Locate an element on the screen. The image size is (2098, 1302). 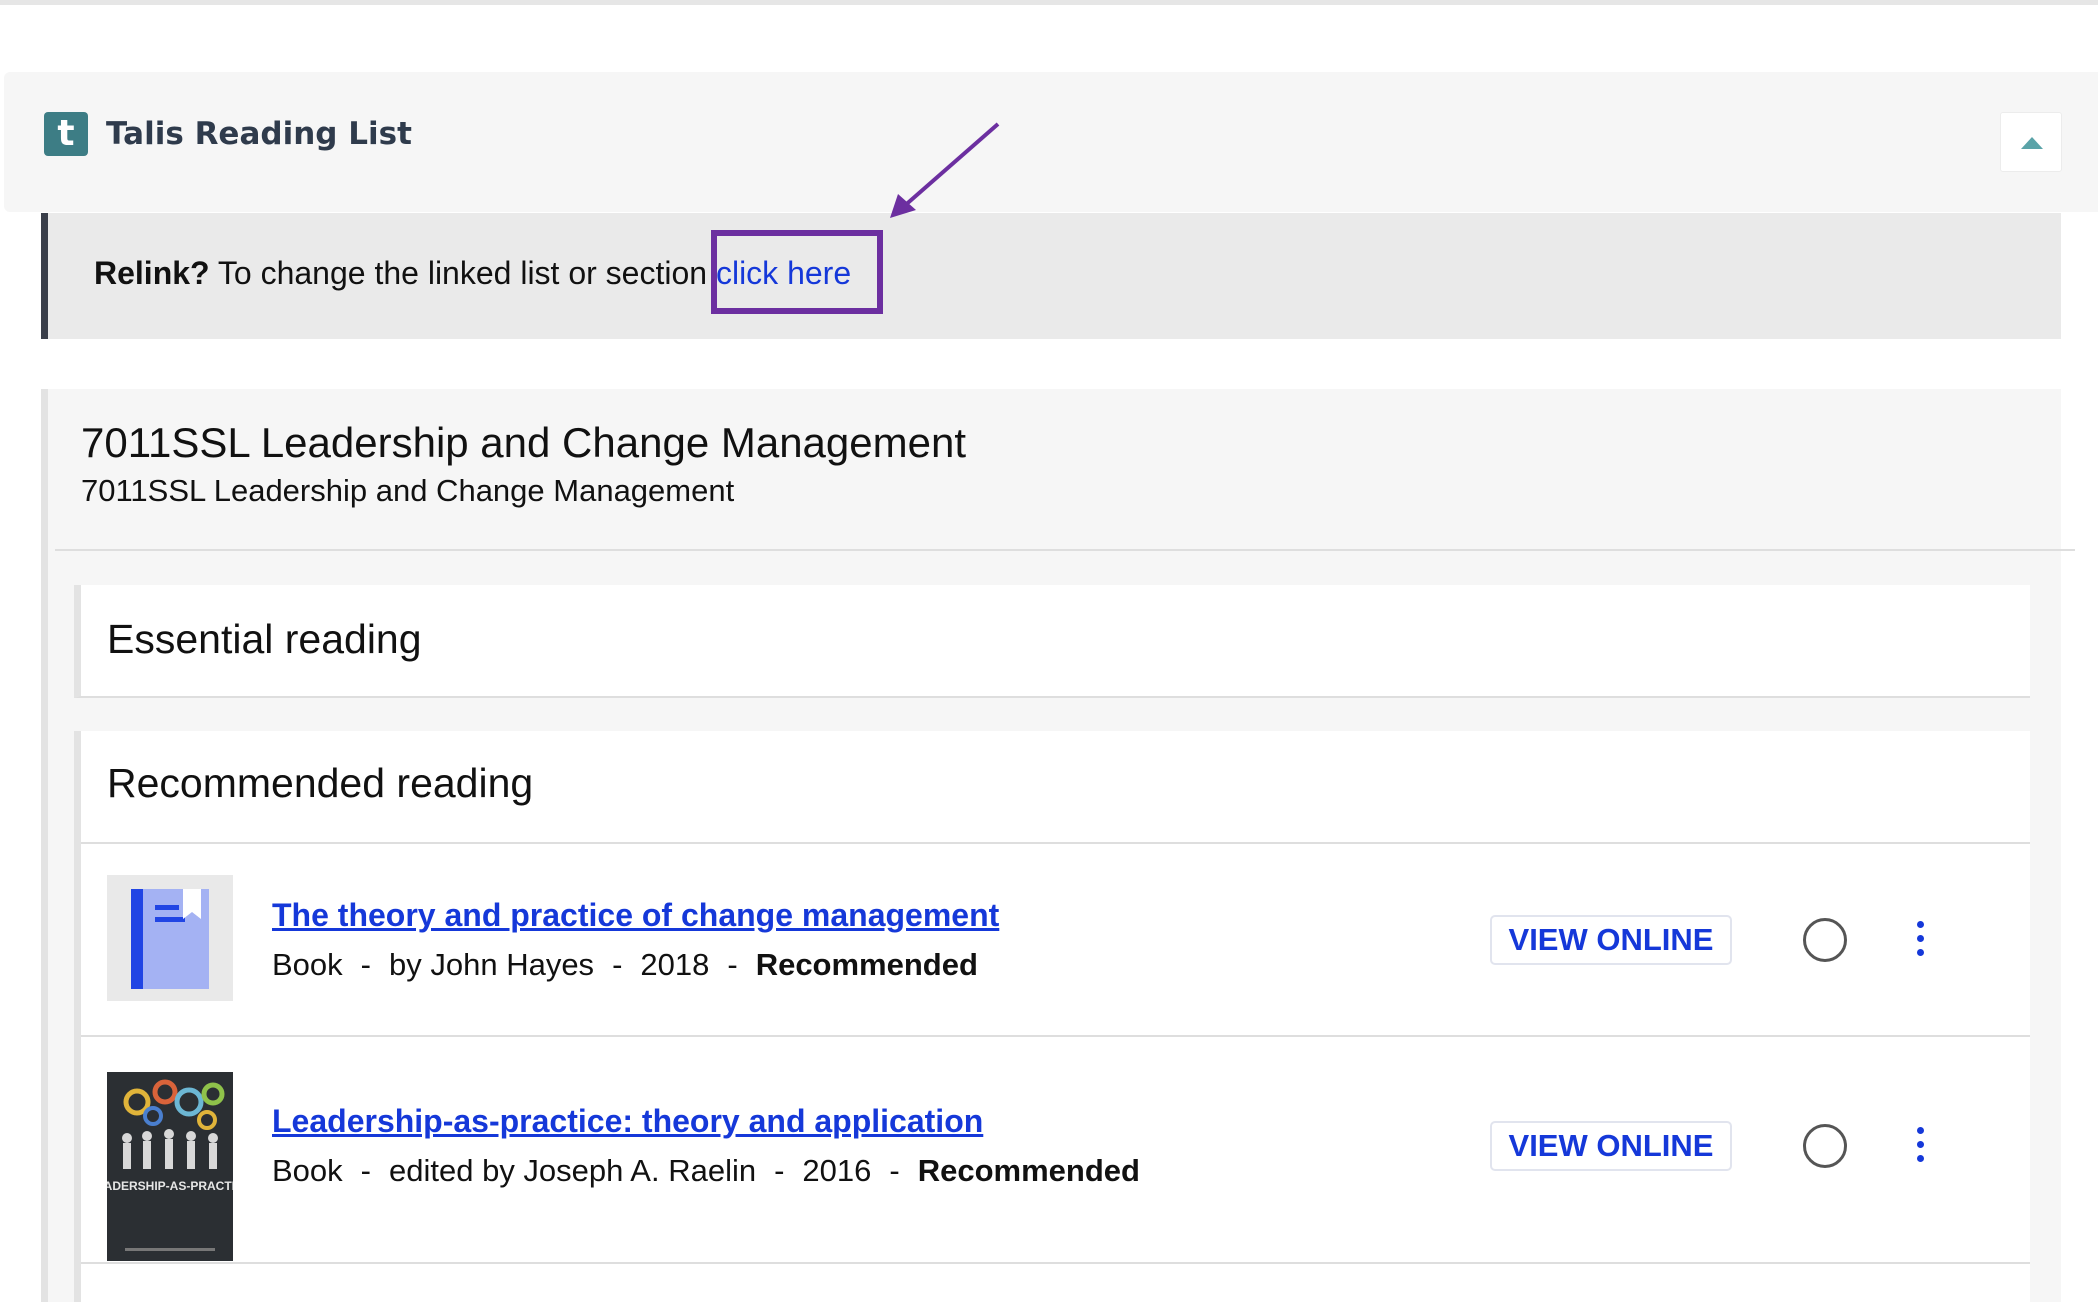
book-placeholder-icon is located at coordinates (170, 938).